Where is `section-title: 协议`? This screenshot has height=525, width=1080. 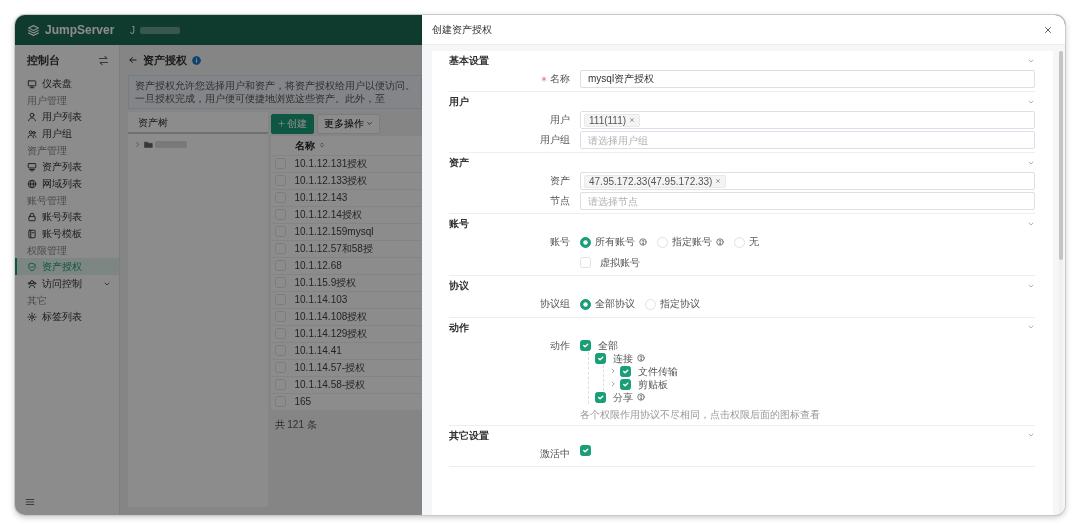
section-title: 协议 is located at coordinates (459, 286).